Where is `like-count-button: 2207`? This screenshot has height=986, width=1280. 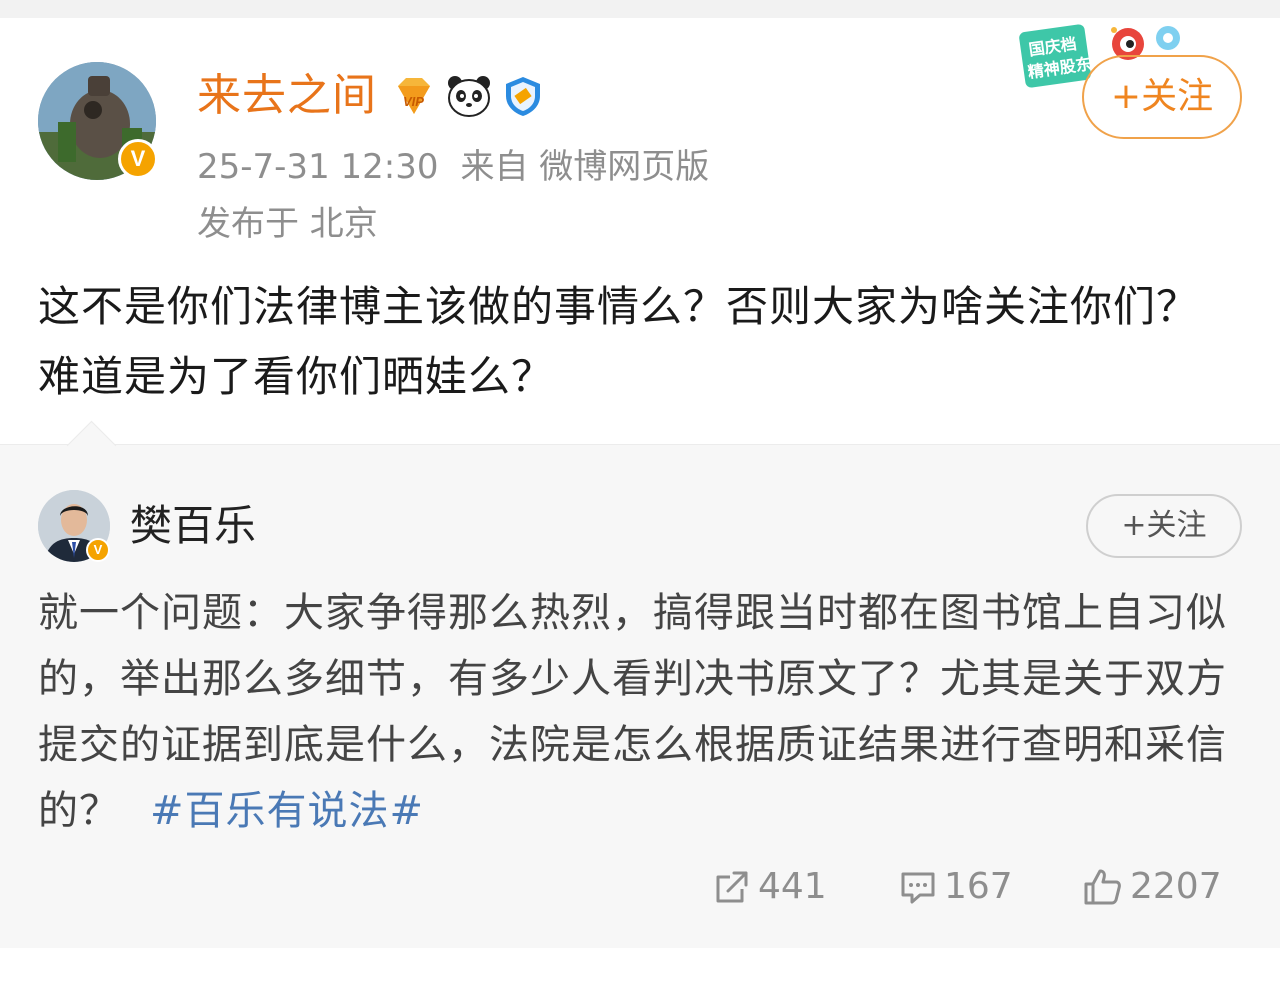 like-count-button: 2207 is located at coordinates (1152, 887).